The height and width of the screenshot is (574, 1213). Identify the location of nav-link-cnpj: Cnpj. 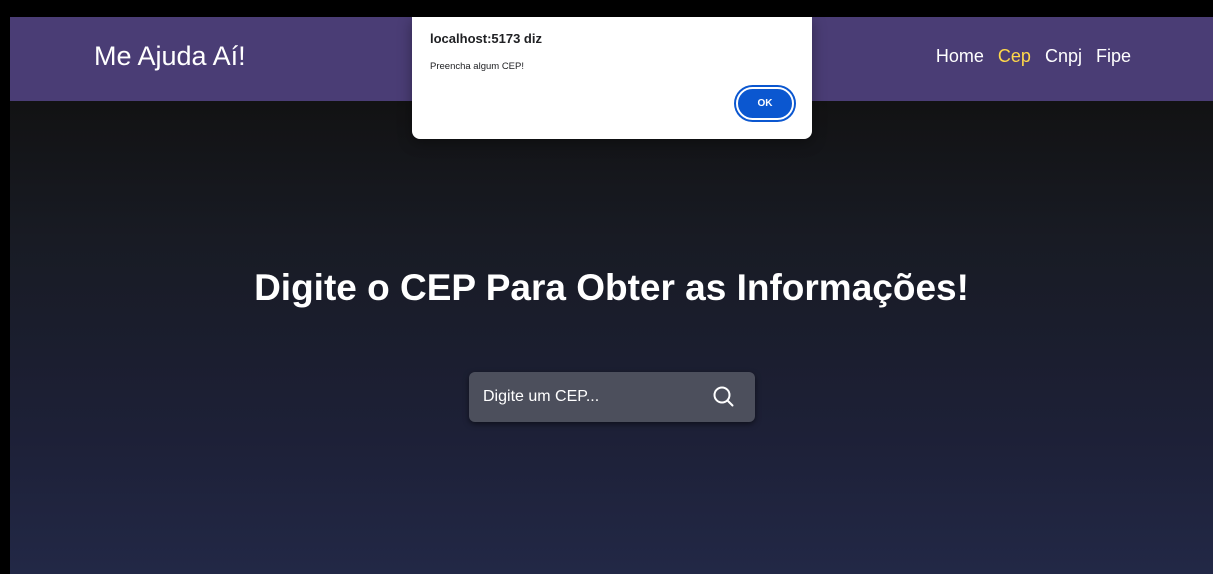
(1063, 56).